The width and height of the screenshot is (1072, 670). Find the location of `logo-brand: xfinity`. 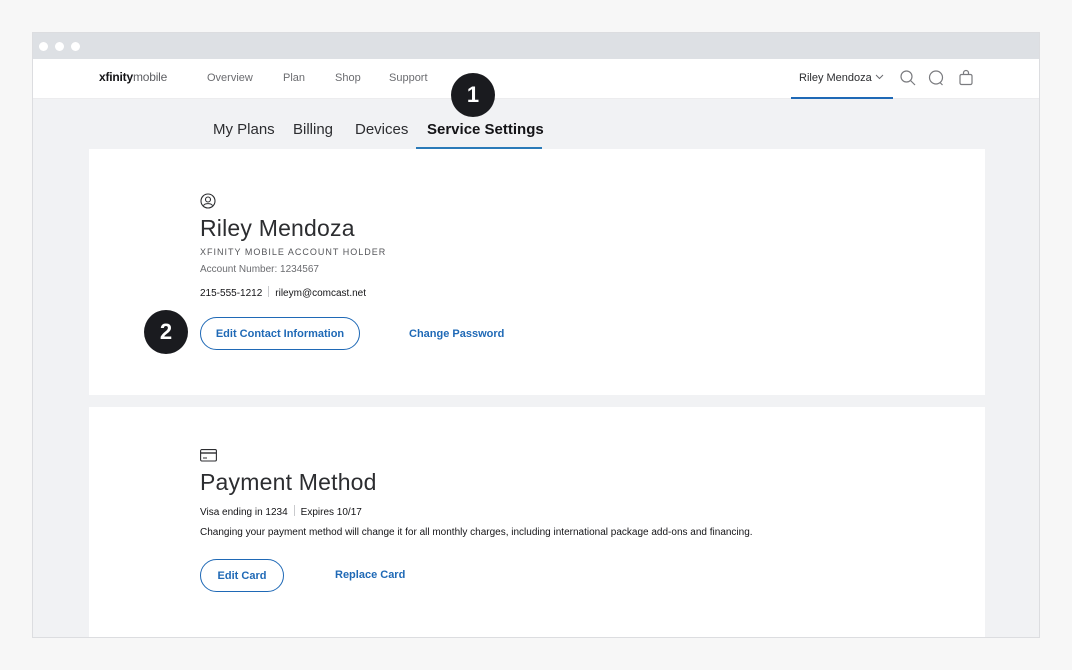

logo-brand: xfinity is located at coordinates (116, 77).